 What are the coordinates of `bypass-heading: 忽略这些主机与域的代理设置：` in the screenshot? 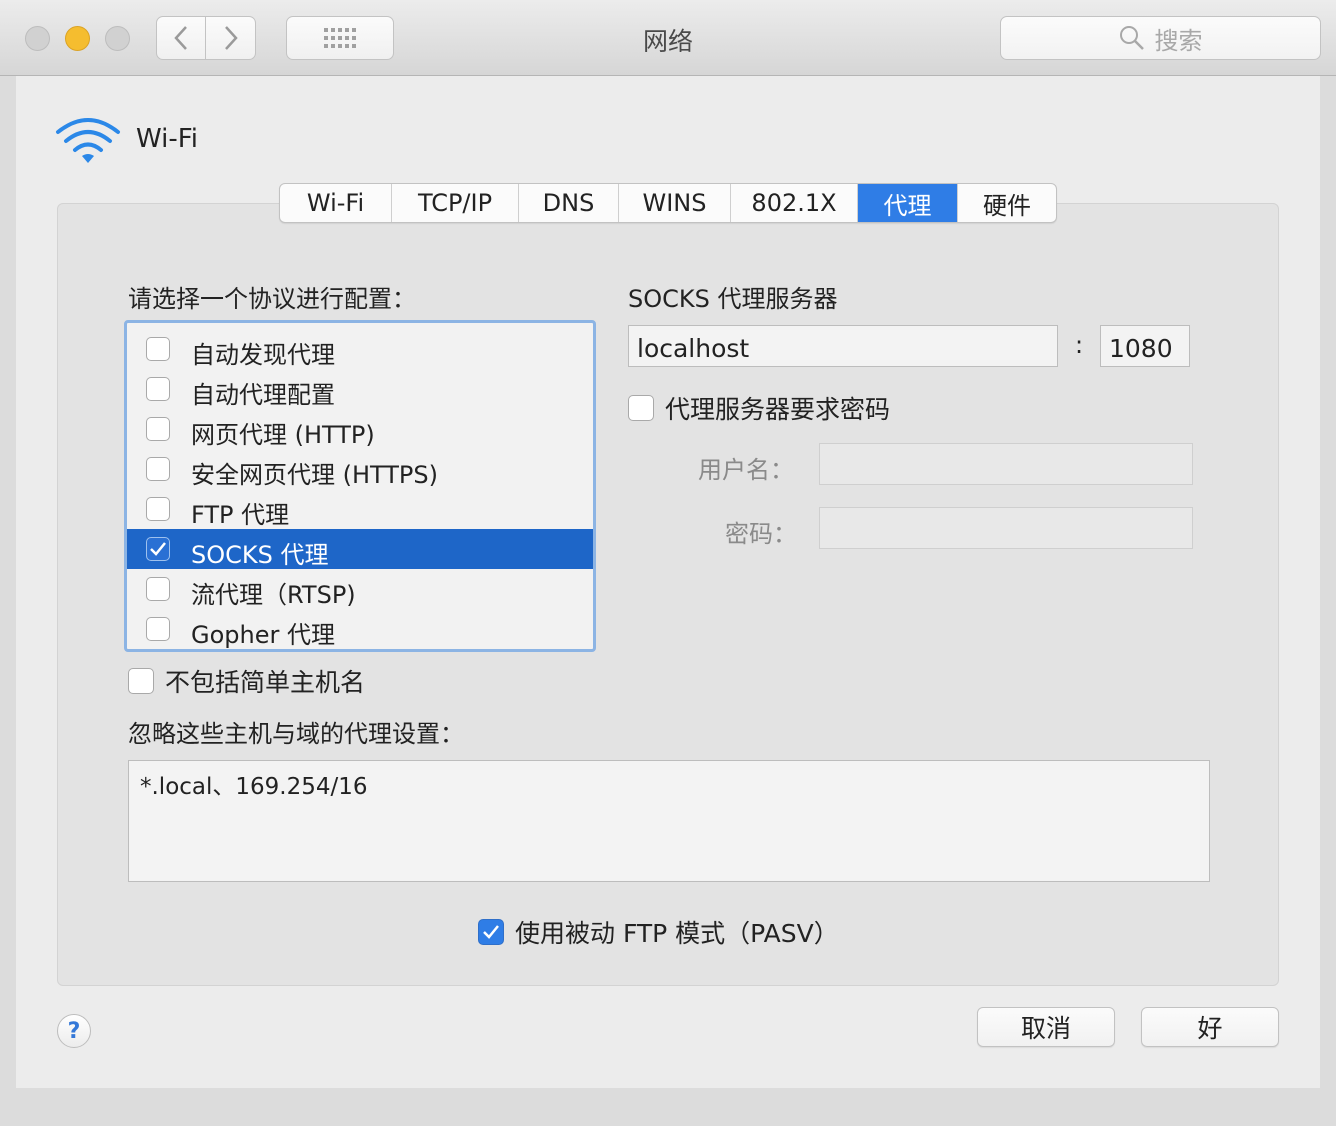 It's located at (296, 734).